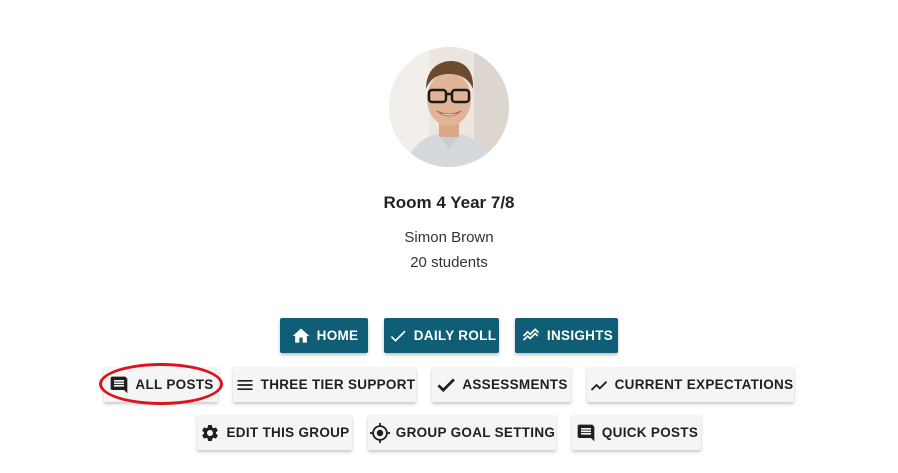 Image resolution: width=898 pixels, height=473 pixels. I want to click on all-posts-button: ALL POSTS, so click(161, 384).